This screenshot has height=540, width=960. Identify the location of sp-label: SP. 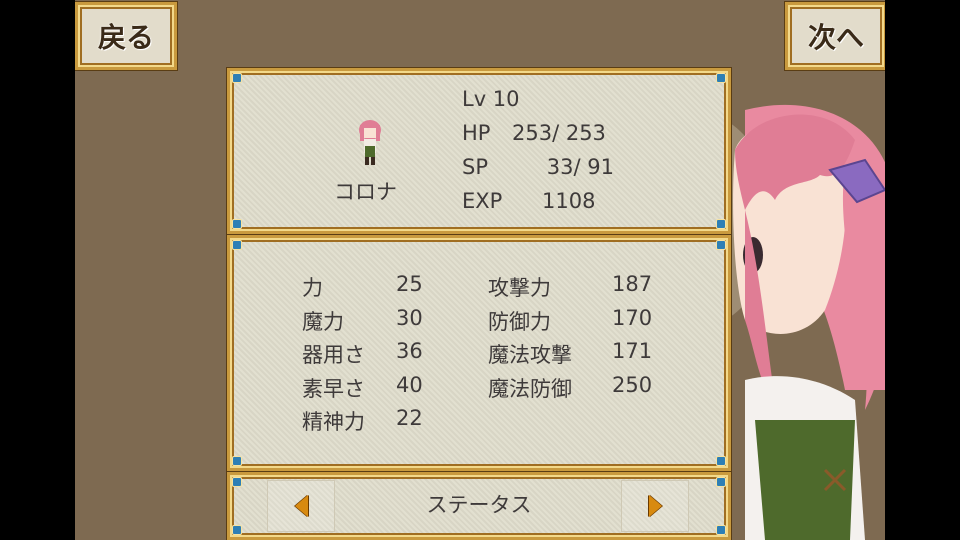
(475, 167).